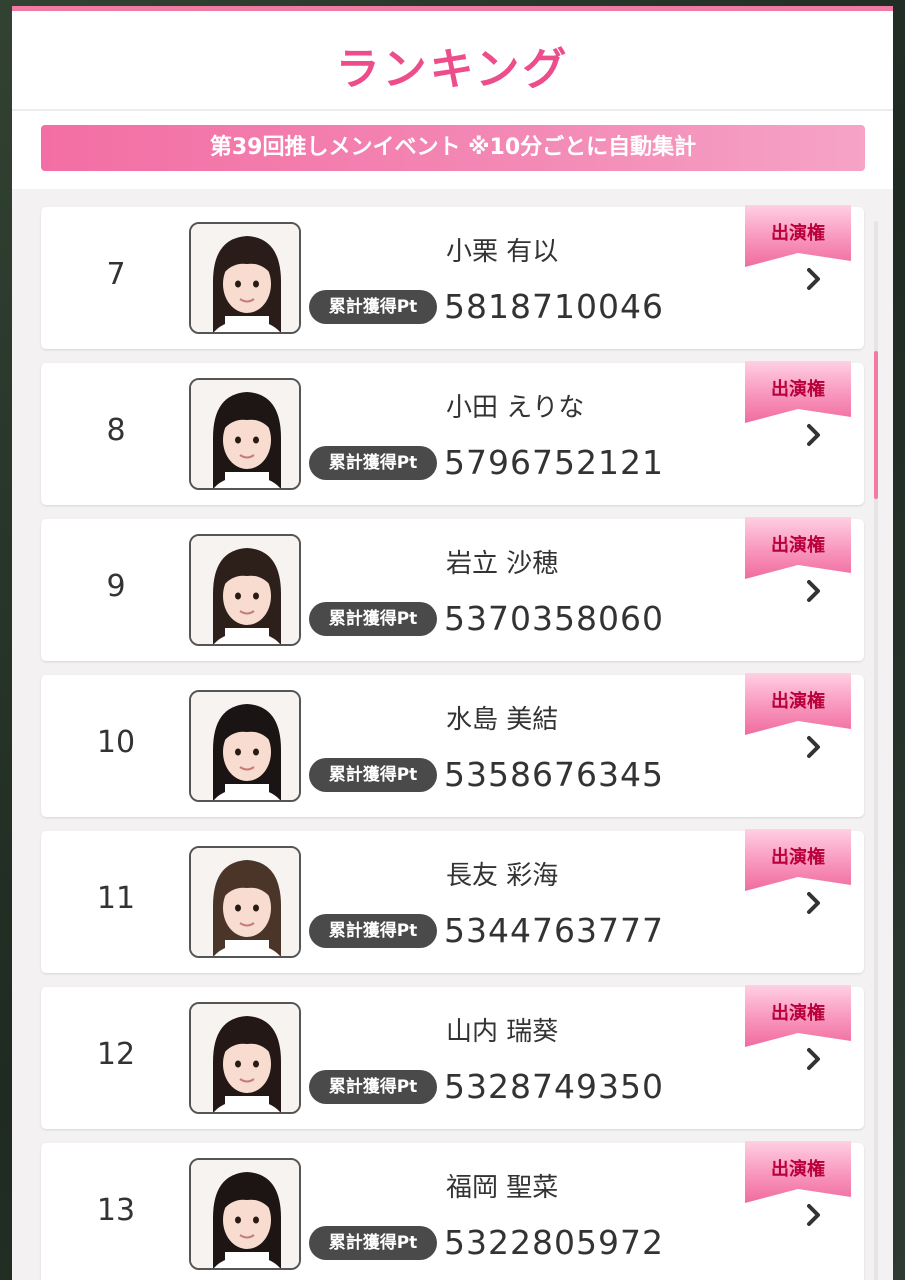 Image resolution: width=905 pixels, height=1280 pixels. I want to click on rank-number: 11, so click(116, 898).